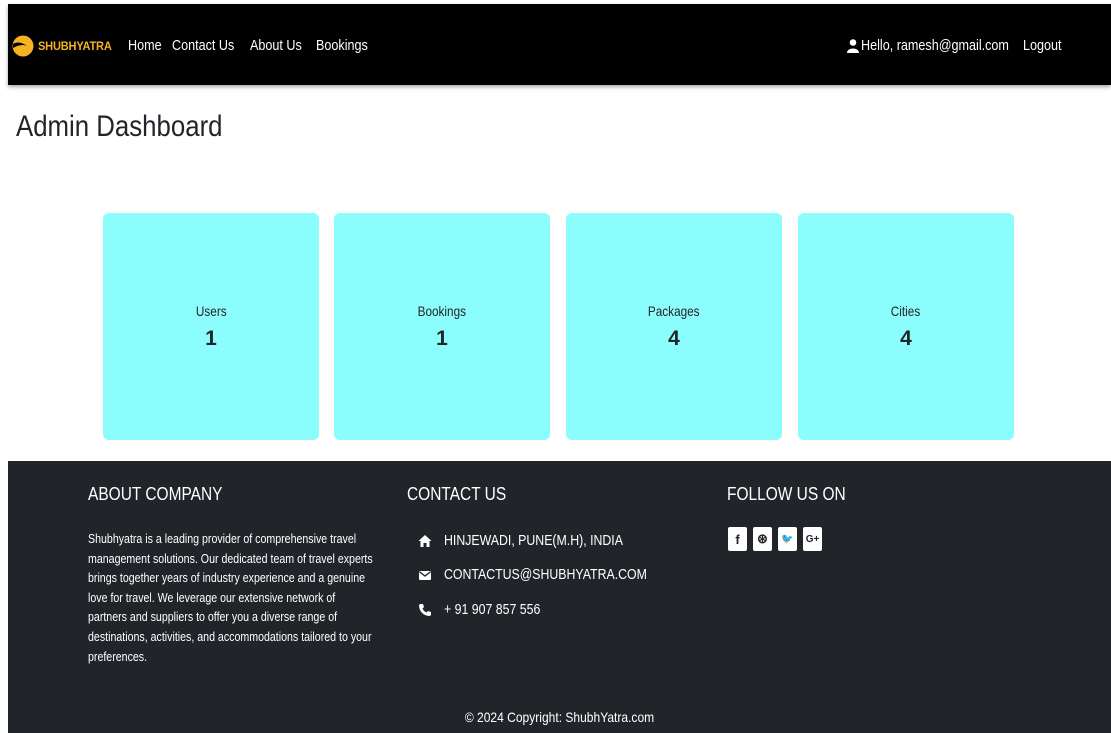 The image size is (1111, 733). Describe the element at coordinates (762, 539) in the screenshot. I see `dribbble-icon: ⊛` at that location.